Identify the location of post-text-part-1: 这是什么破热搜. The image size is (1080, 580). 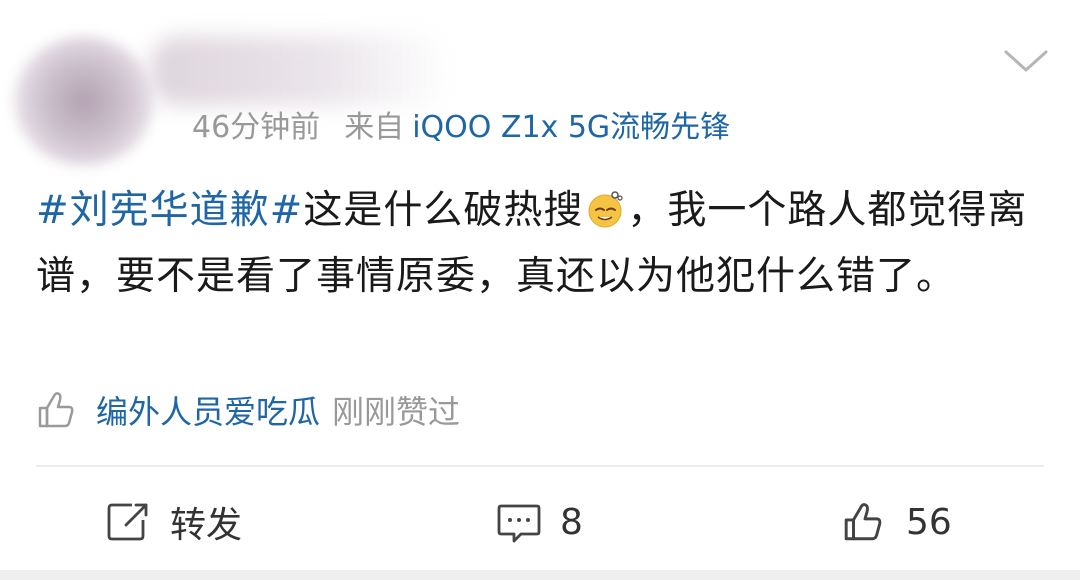
(443, 210).